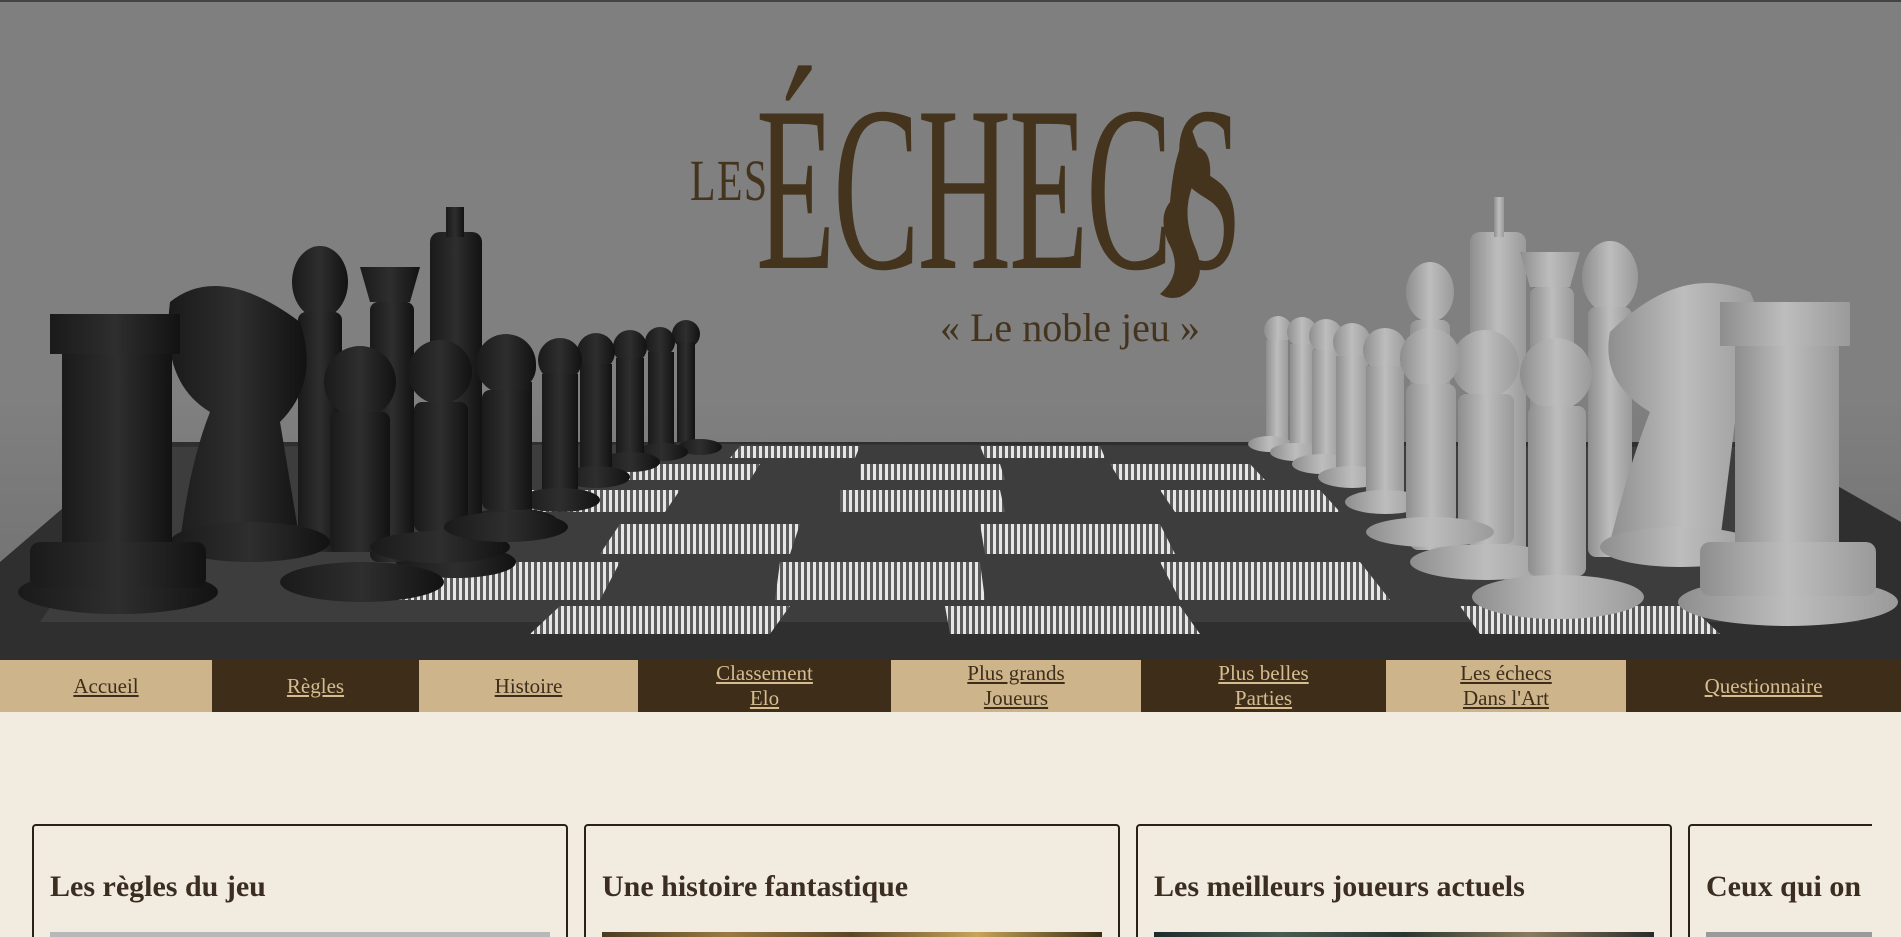 The image size is (1901, 937). What do you see at coordinates (1506, 673) in the screenshot?
I see `nav-label: Les échecs` at bounding box center [1506, 673].